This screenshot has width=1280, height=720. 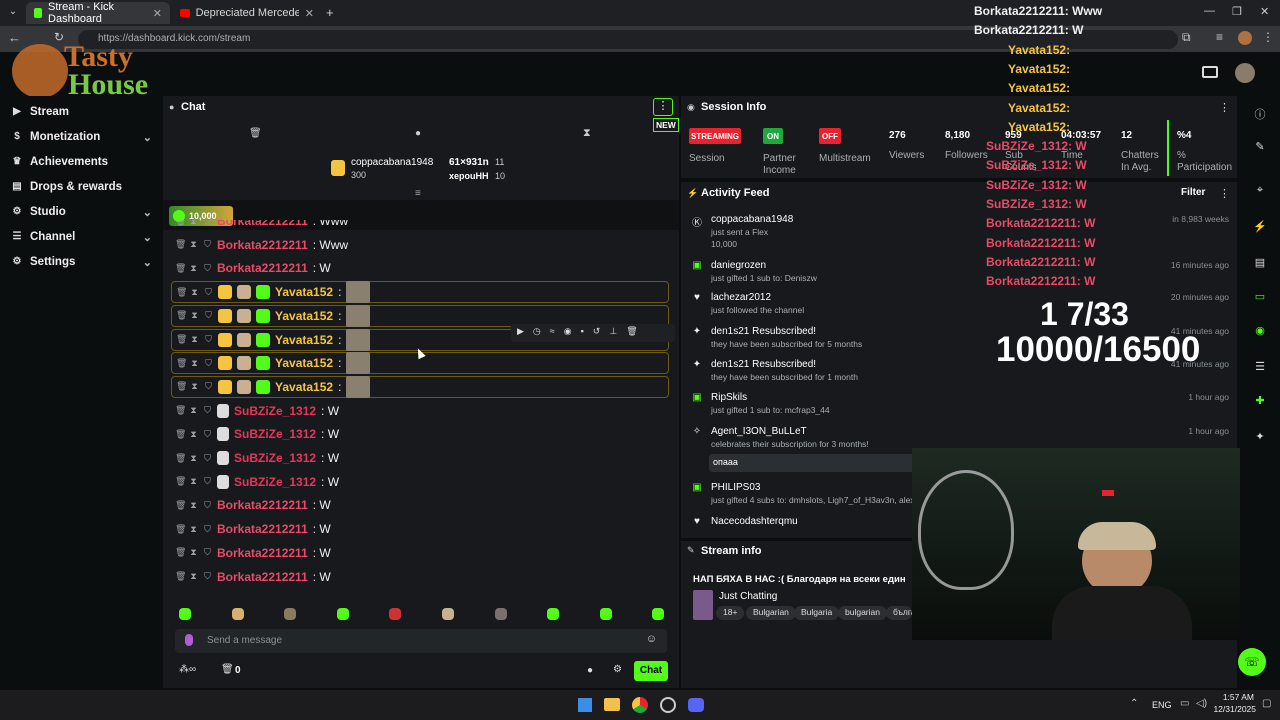 I want to click on copy-icon: ▪, so click(x=582, y=333).